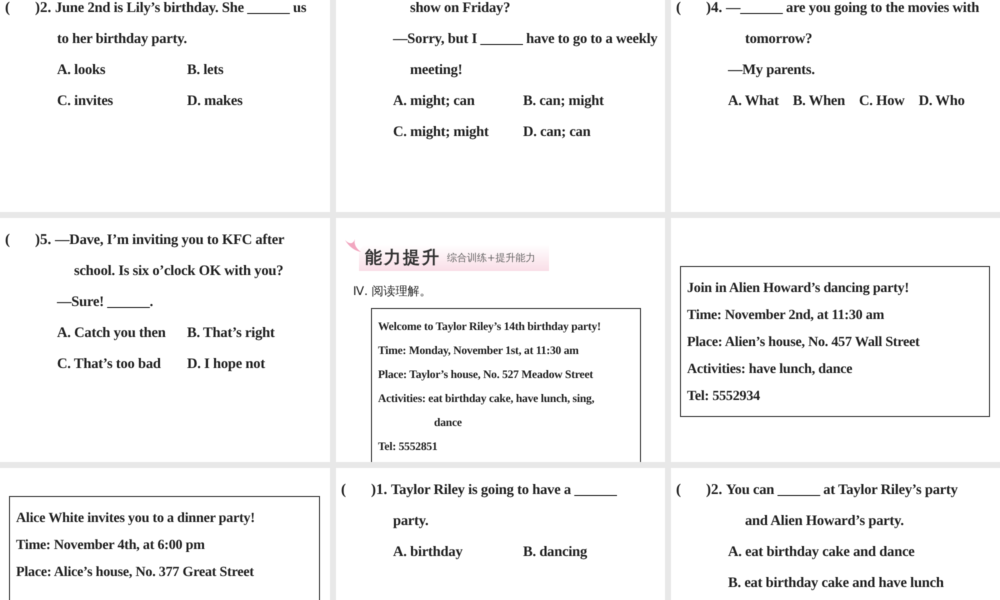 Image resolution: width=1000 pixels, height=600 pixels. What do you see at coordinates (252, 333) in the screenshot?
I see `answer-option: B. That’s right` at bounding box center [252, 333].